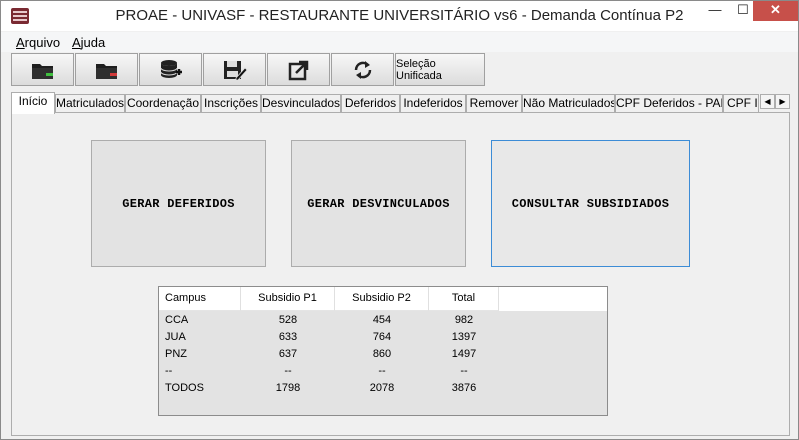  I want to click on menu-ajuda-mnemonic: A, so click(76, 42).